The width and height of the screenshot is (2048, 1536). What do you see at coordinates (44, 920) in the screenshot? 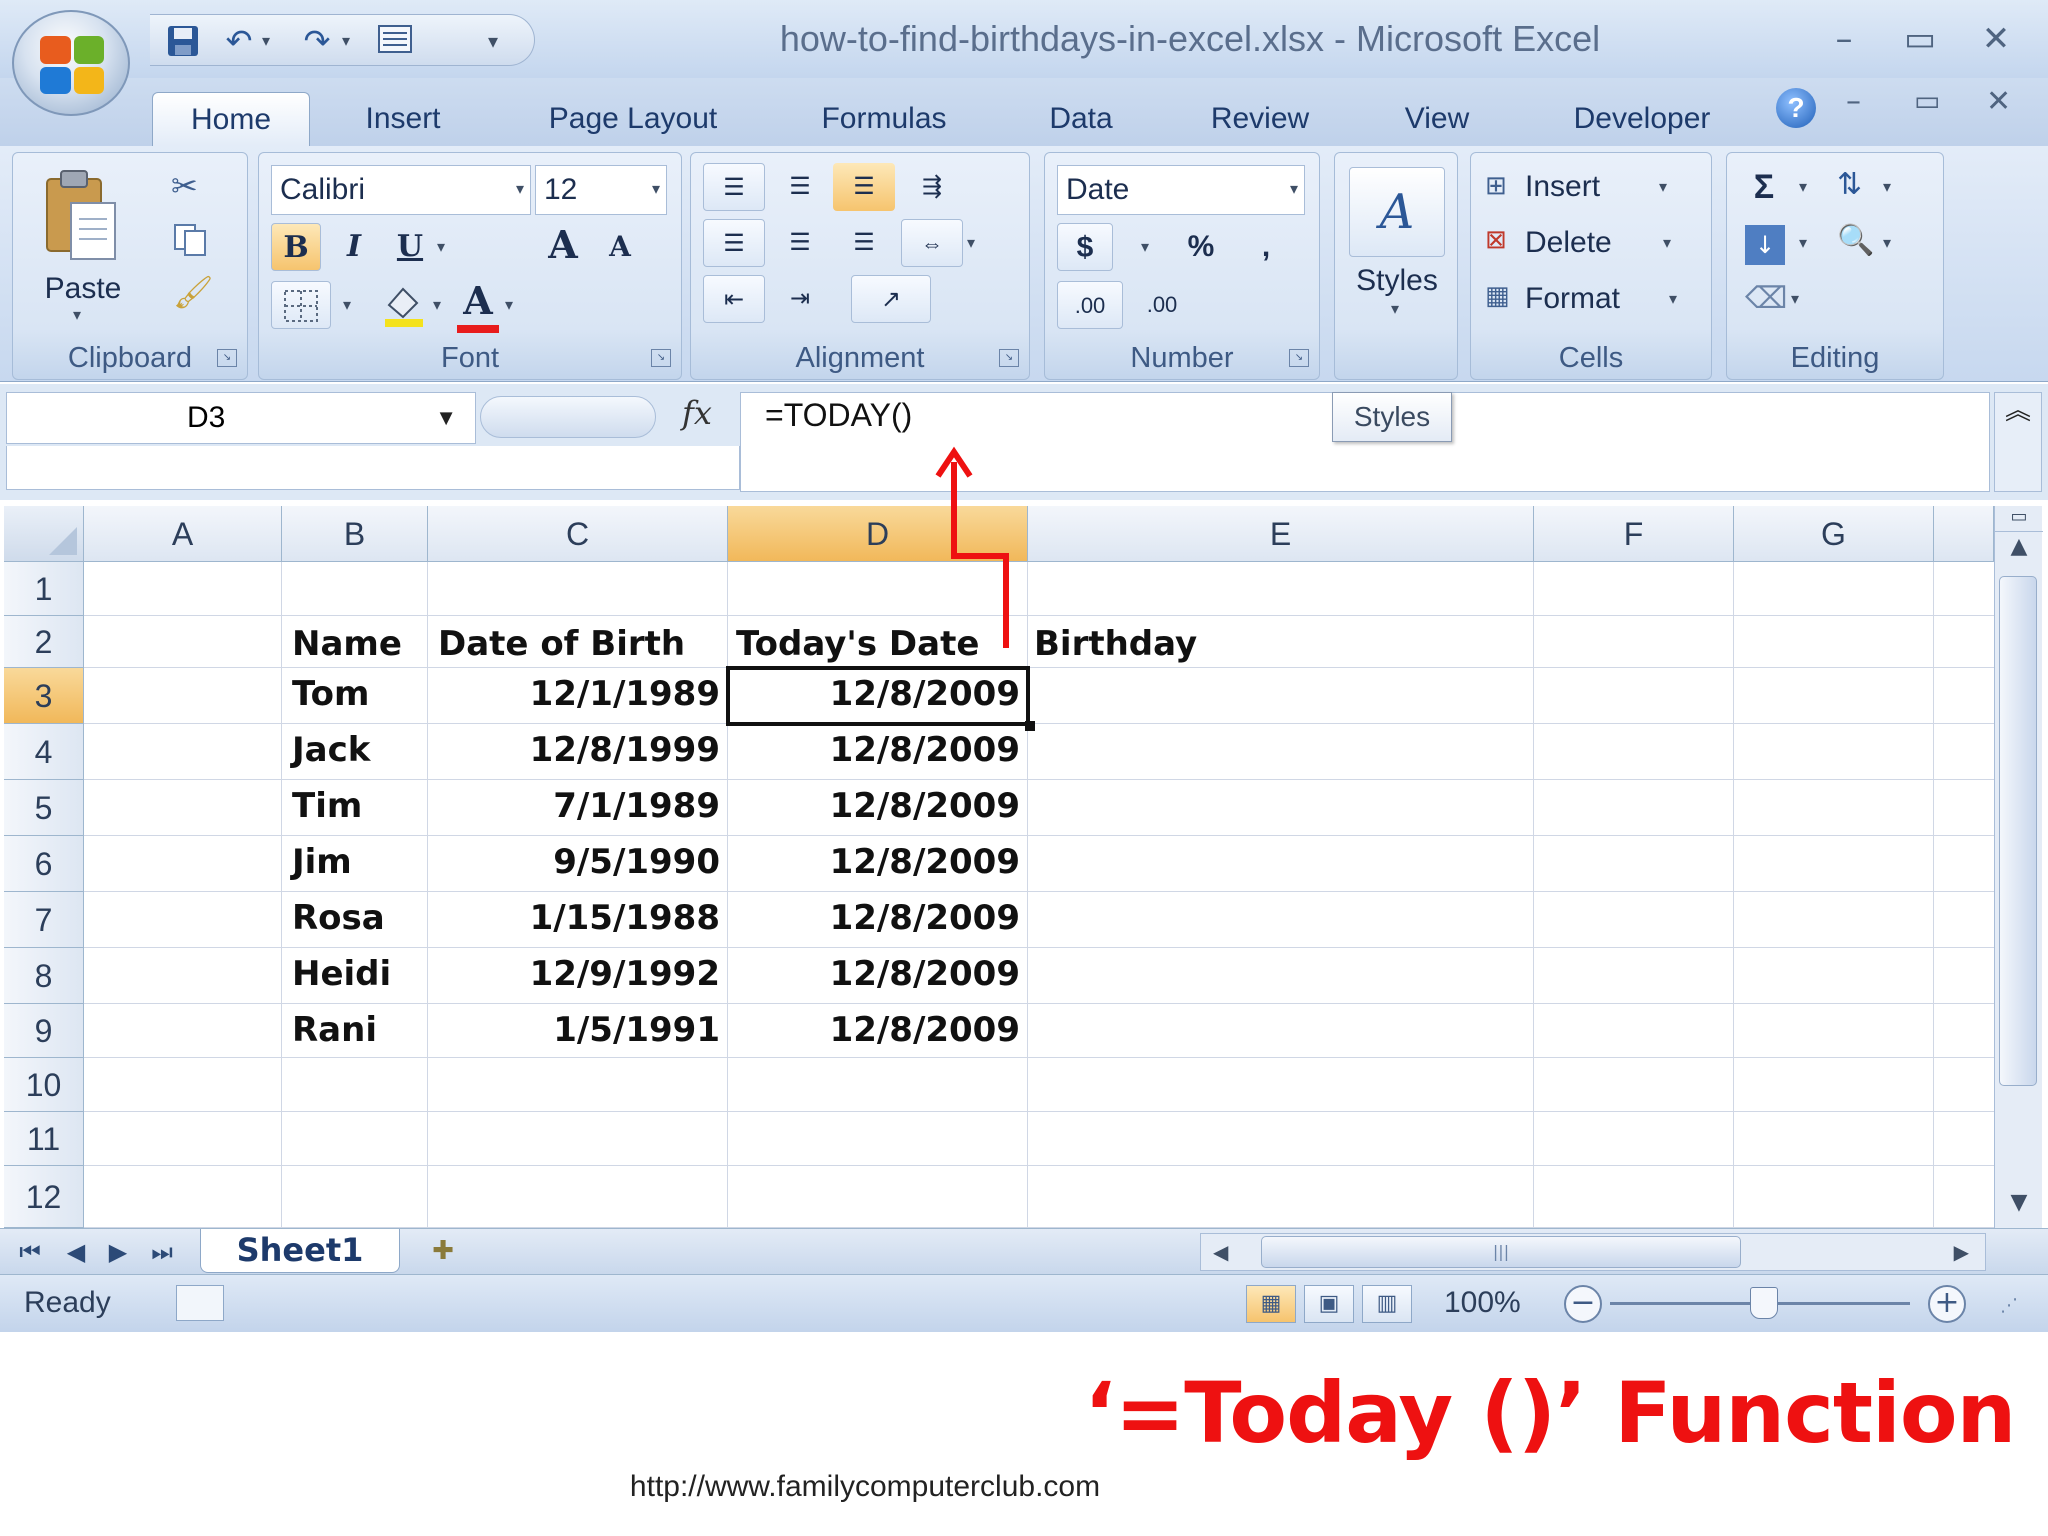
I see `row-header-7: 7` at bounding box center [44, 920].